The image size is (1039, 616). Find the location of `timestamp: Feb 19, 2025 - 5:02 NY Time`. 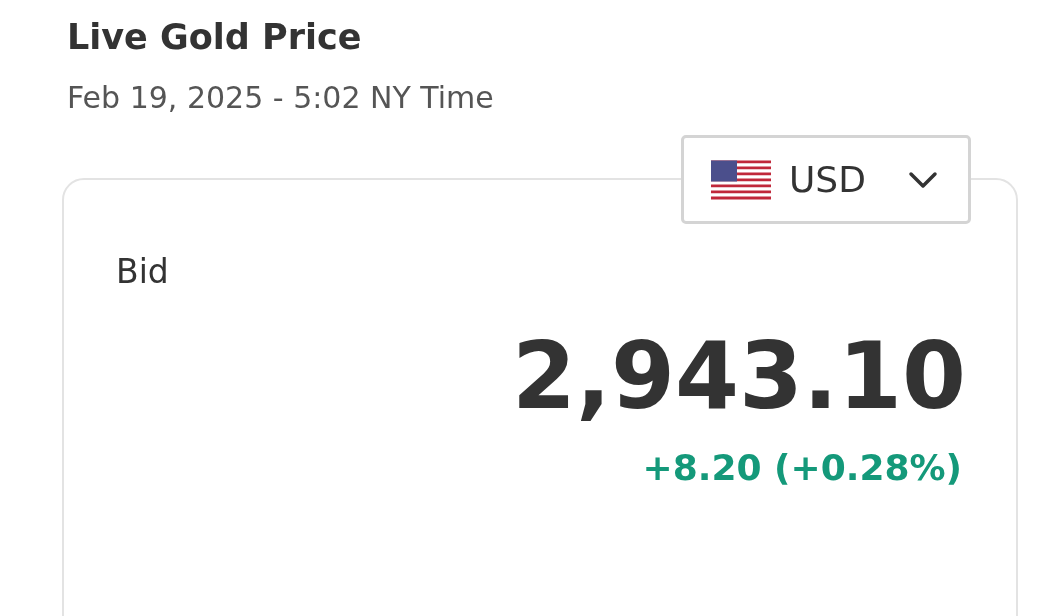

timestamp: Feb 19, 2025 - 5:02 NY Time is located at coordinates (280, 98).